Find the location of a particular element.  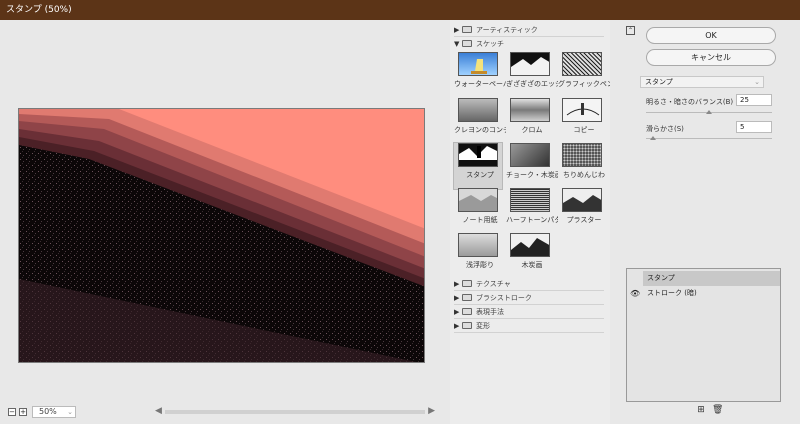

filter-note-paper: ノート用紙 is located at coordinates (478, 211).